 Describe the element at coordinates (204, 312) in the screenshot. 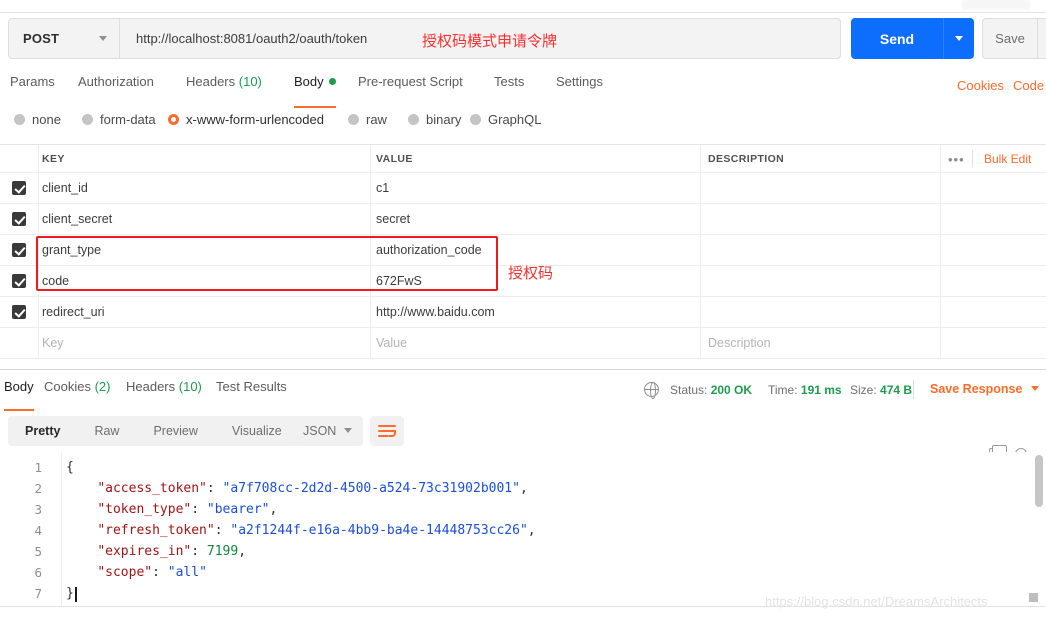

I see `cell-key: redirect_uri` at that location.